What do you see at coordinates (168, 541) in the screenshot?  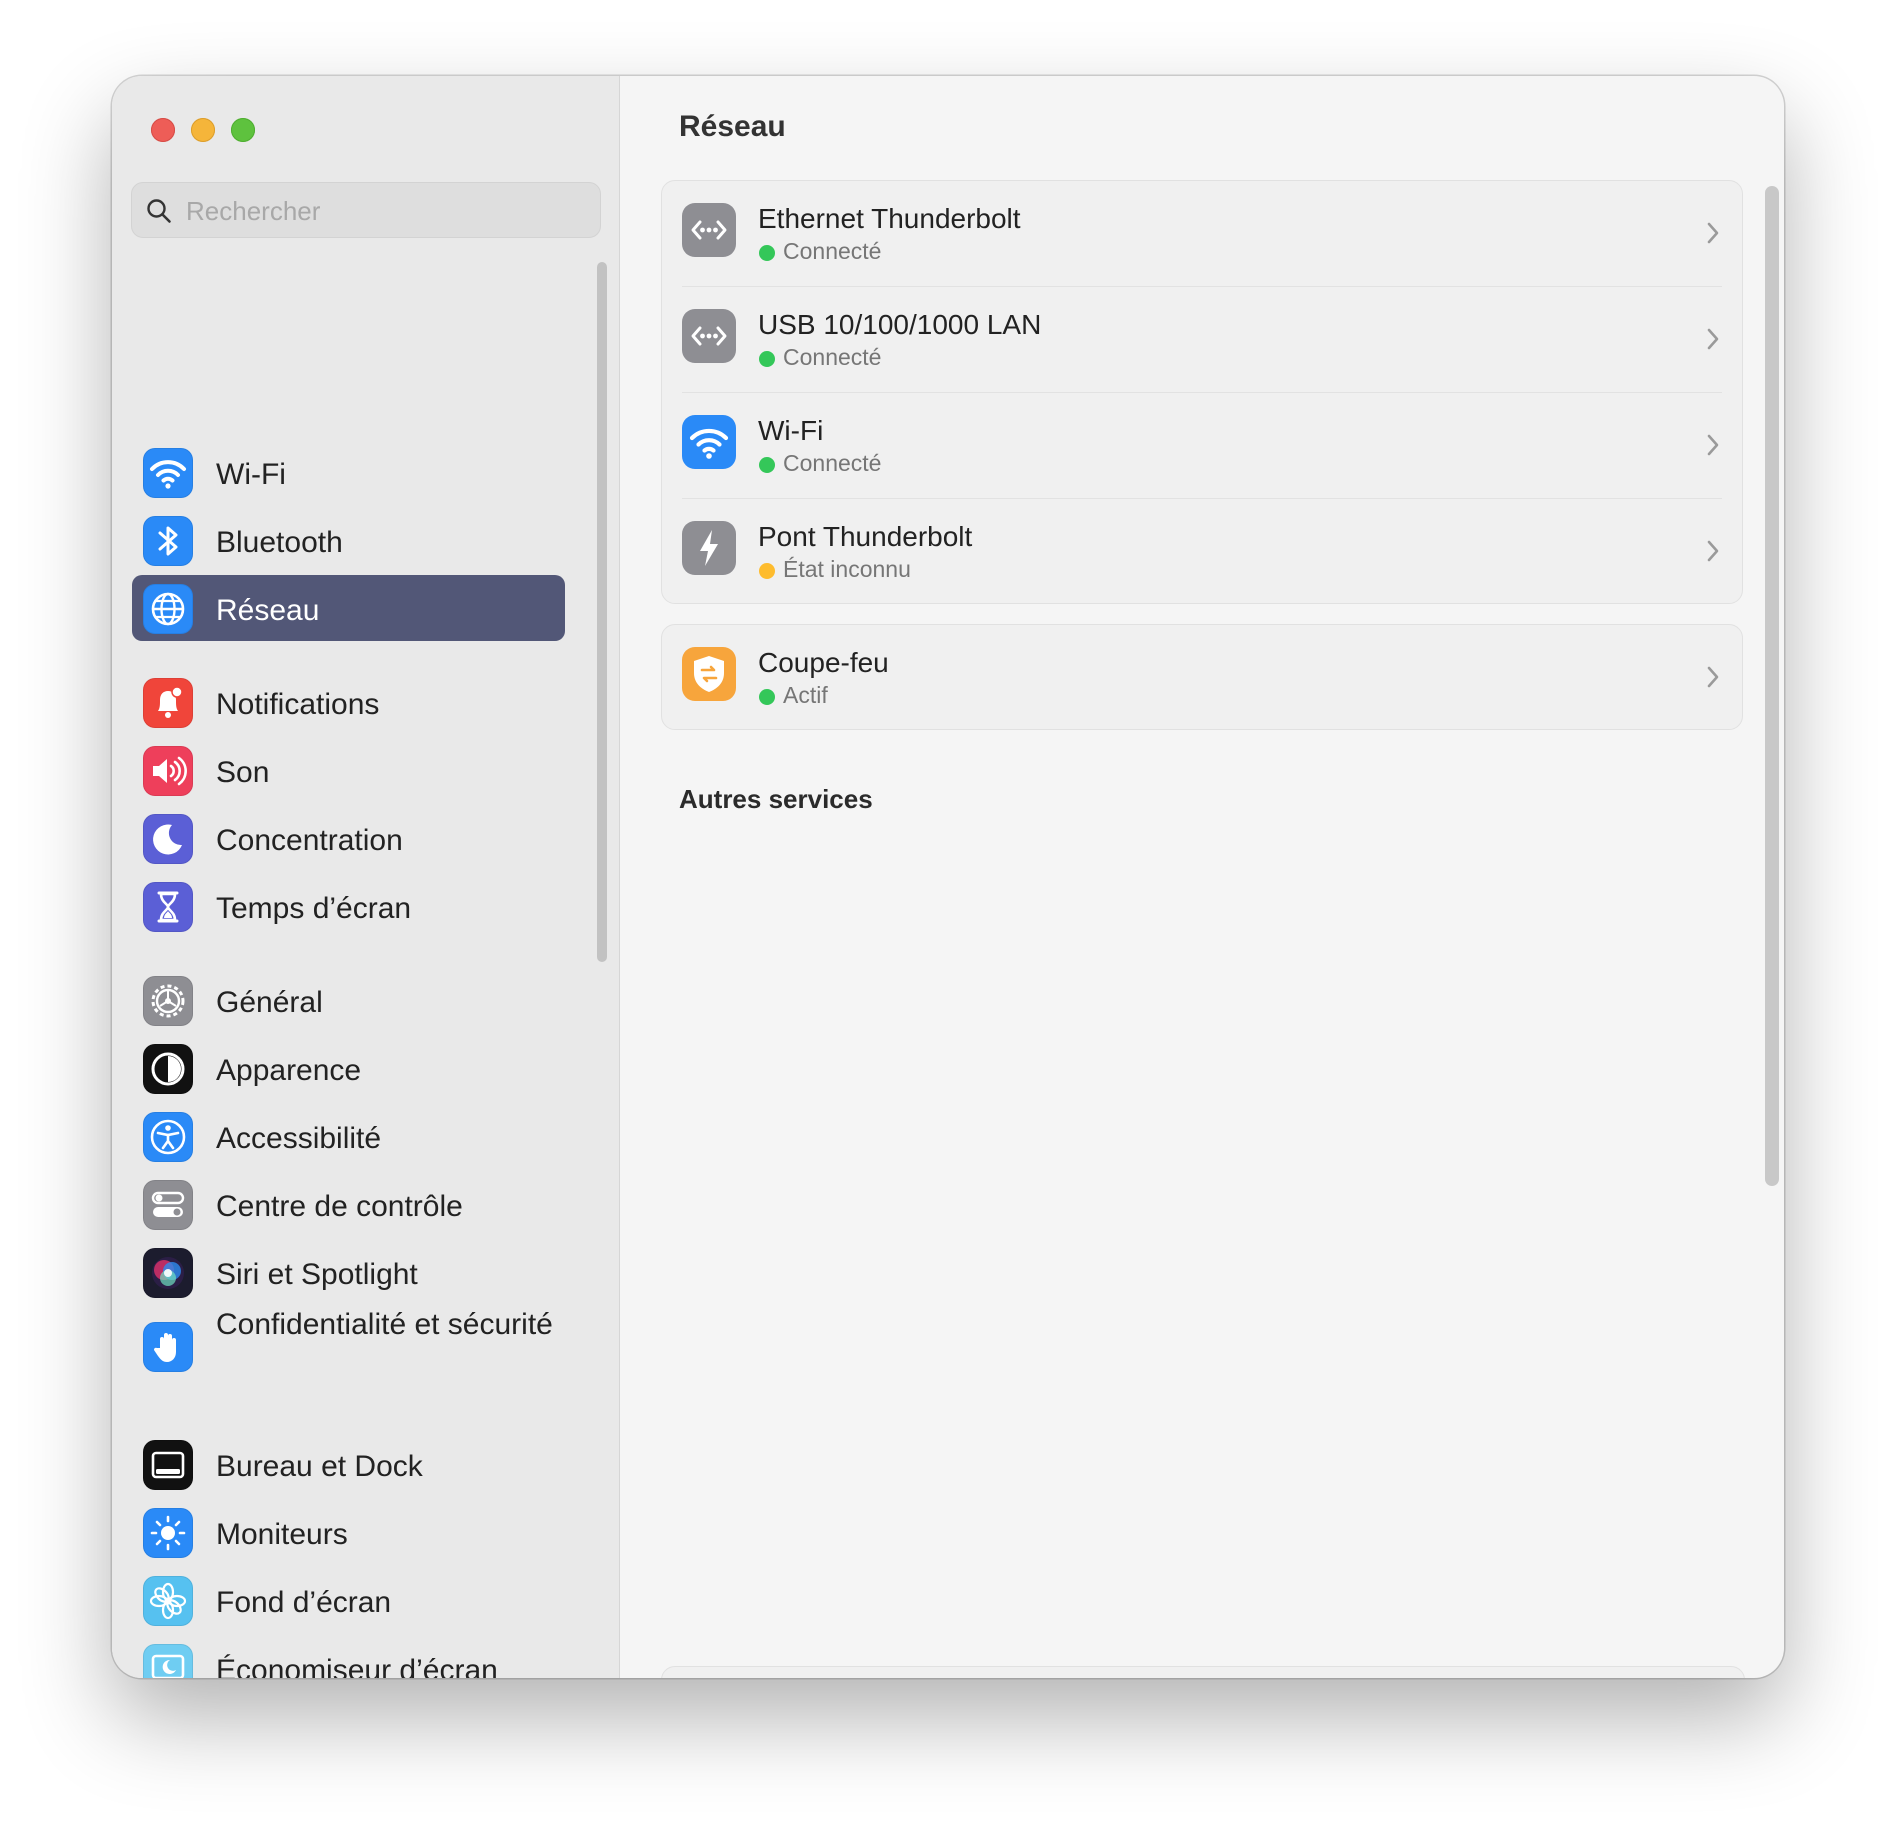 I see `bluetooth-icon` at bounding box center [168, 541].